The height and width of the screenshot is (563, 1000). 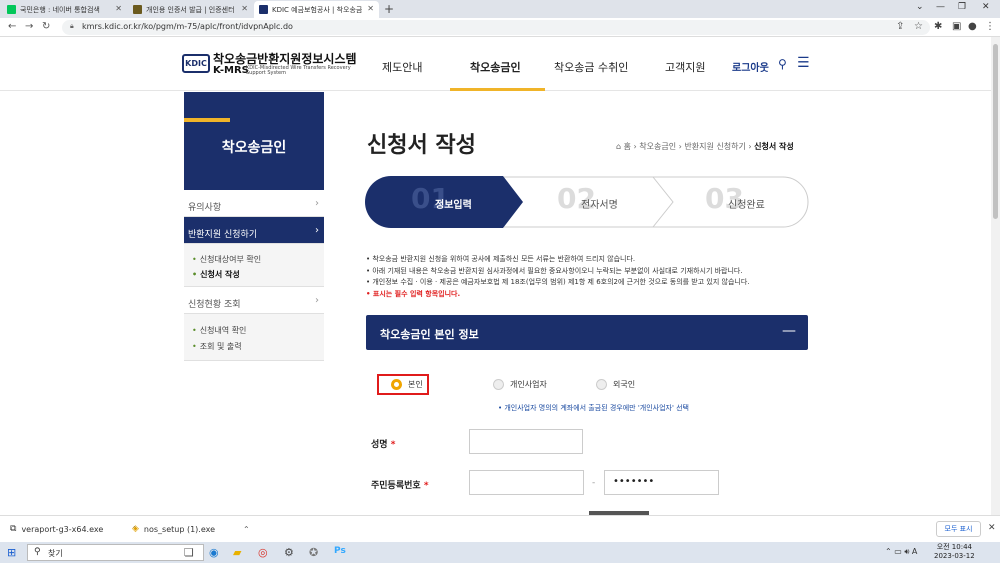 I want to click on rrn-front-field, so click(x=526, y=482).